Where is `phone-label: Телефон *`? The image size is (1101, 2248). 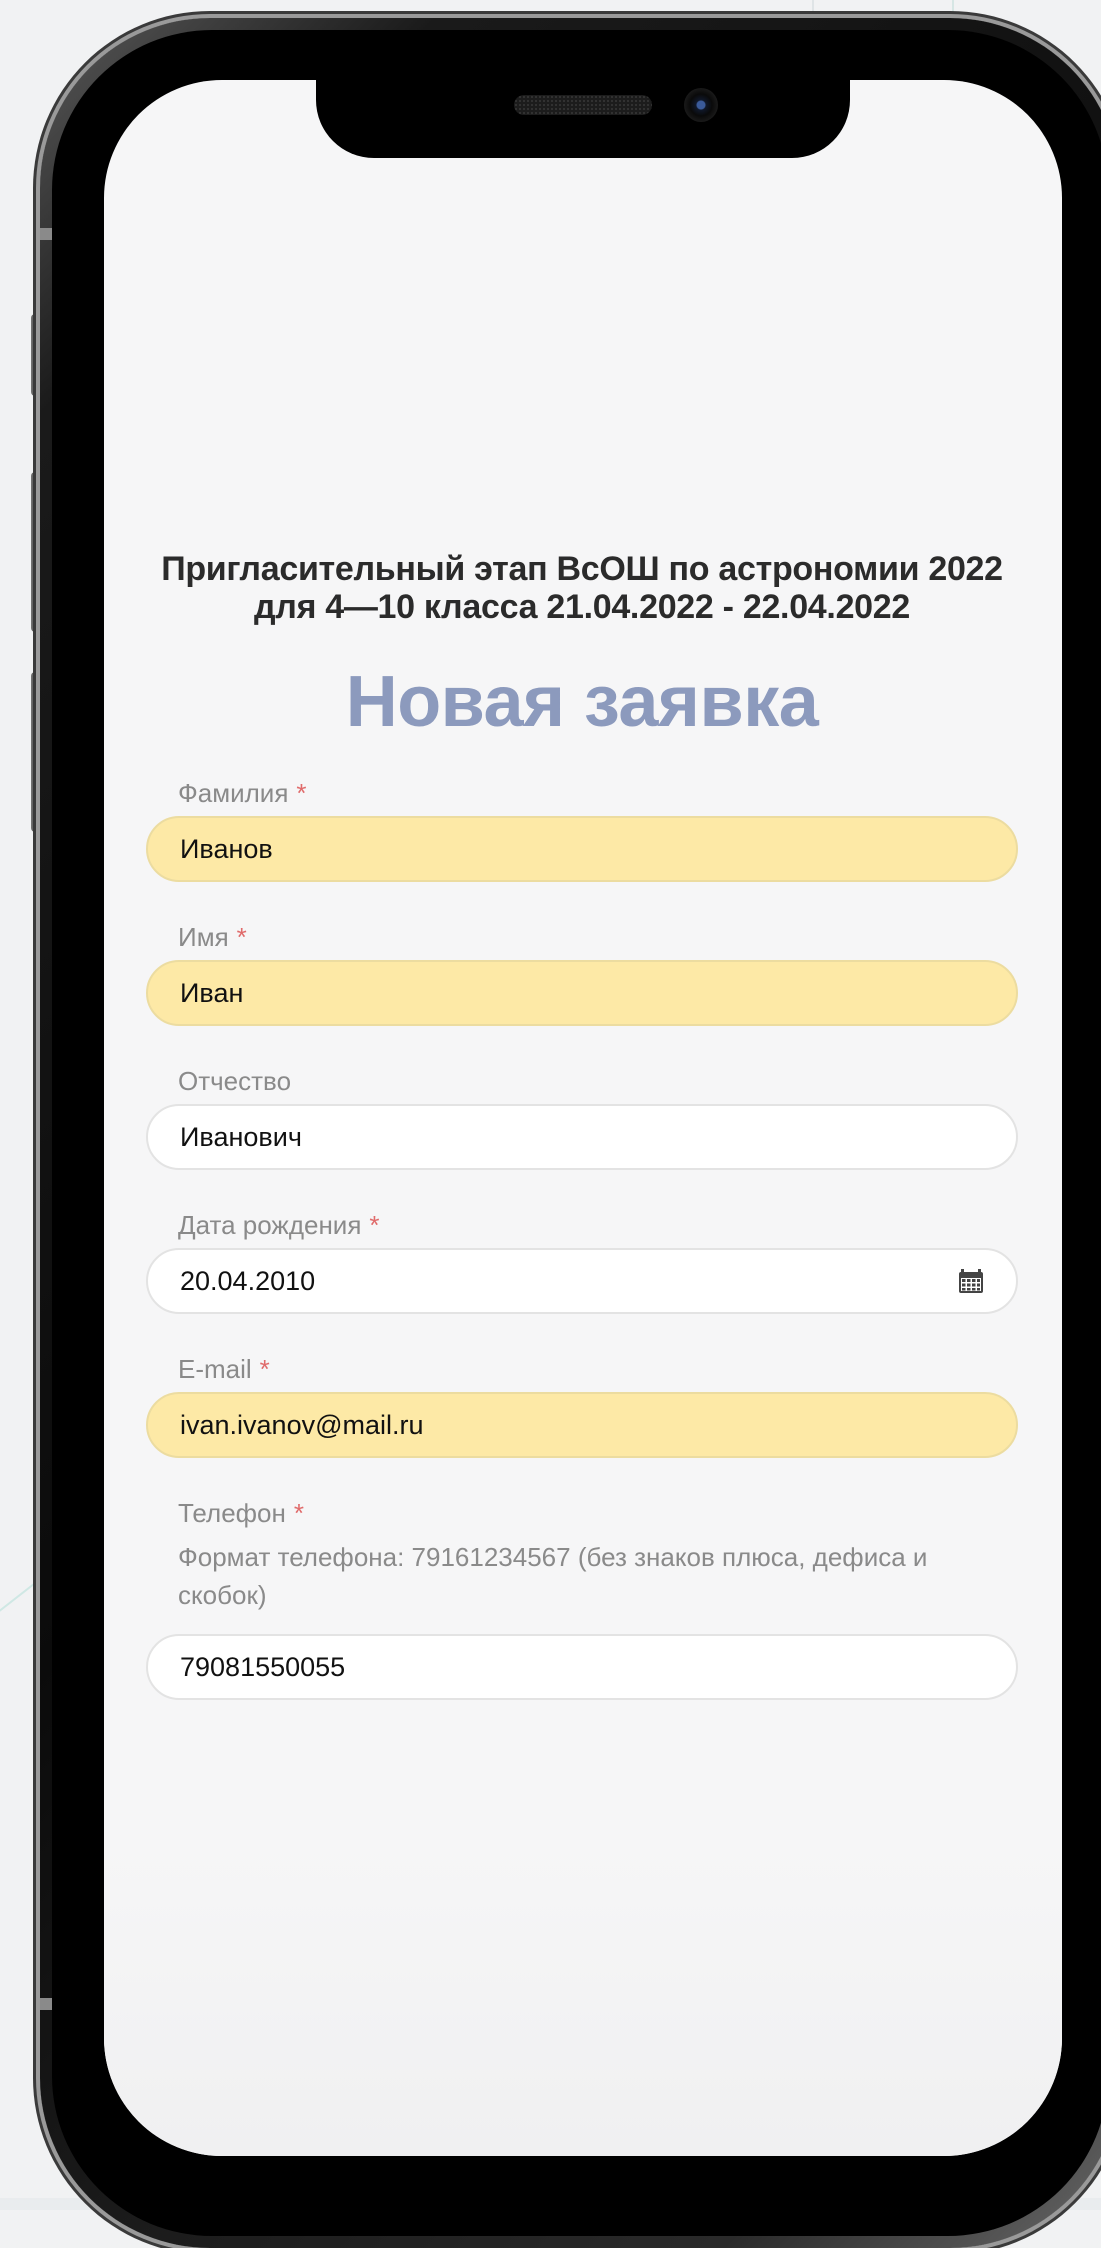 phone-label: Телефон * is located at coordinates (241, 1513).